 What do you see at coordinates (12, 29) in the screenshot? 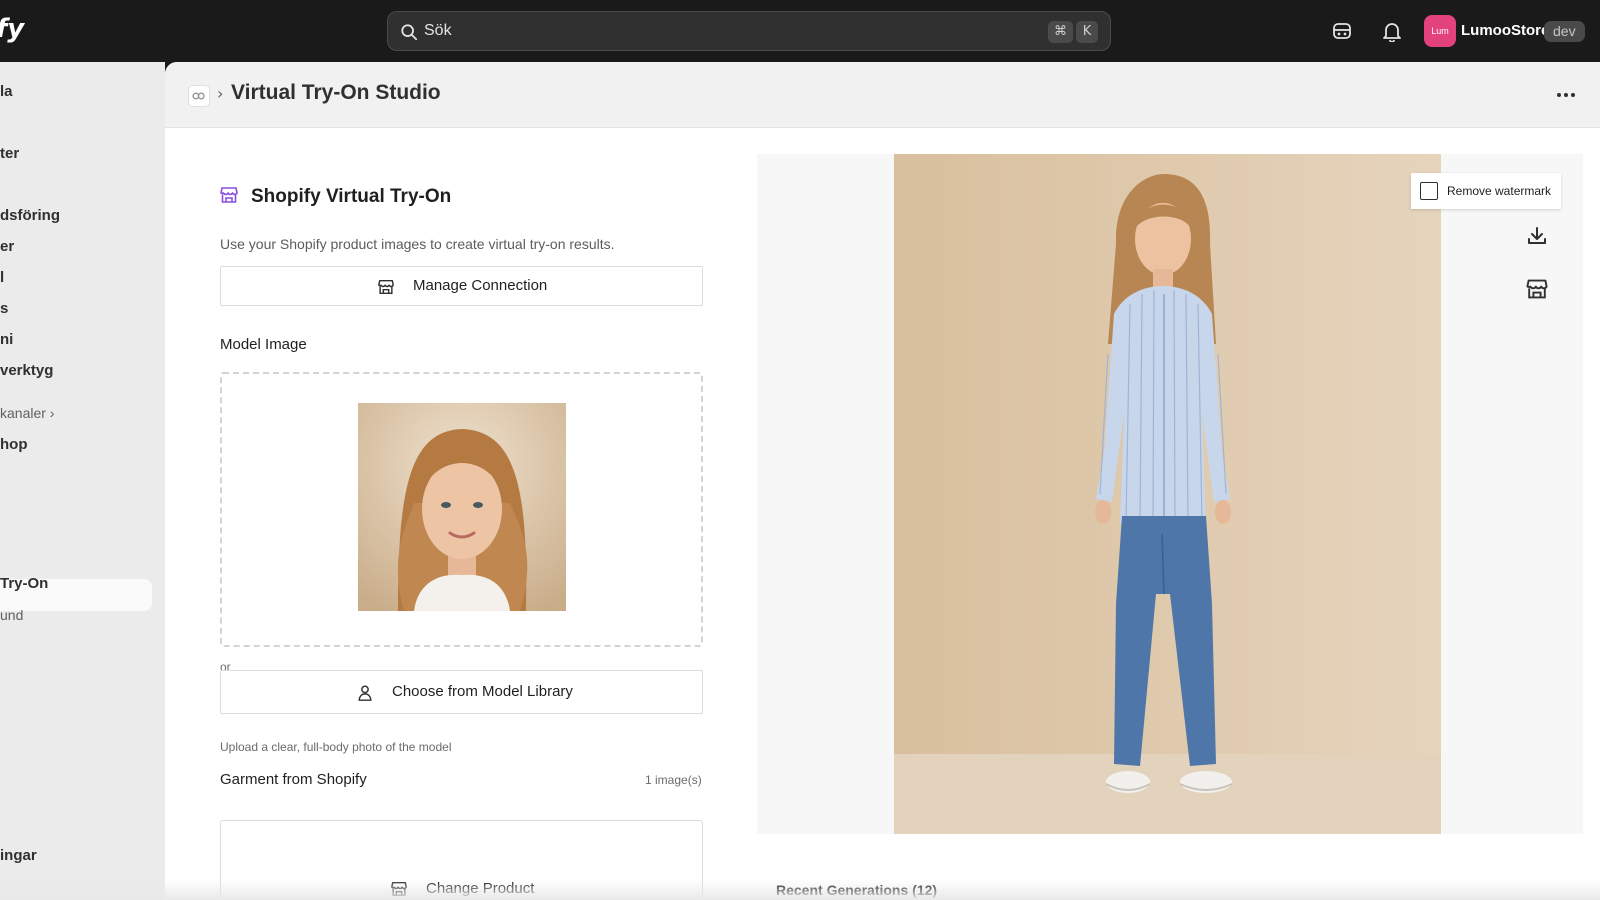
I see `shopify-logo: fy` at bounding box center [12, 29].